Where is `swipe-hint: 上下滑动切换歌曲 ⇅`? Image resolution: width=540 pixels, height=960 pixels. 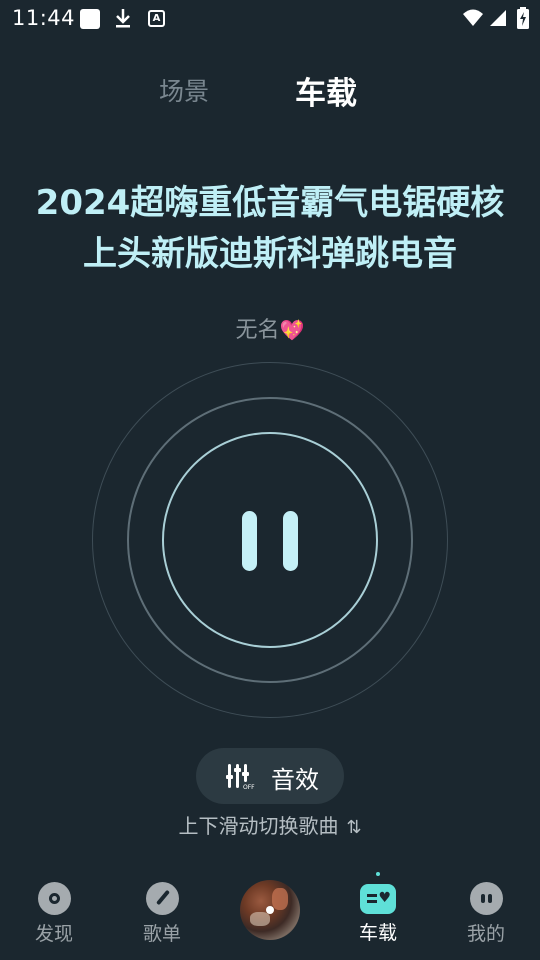
swipe-hint: 上下滑动切换歌曲 ⇅ is located at coordinates (270, 824).